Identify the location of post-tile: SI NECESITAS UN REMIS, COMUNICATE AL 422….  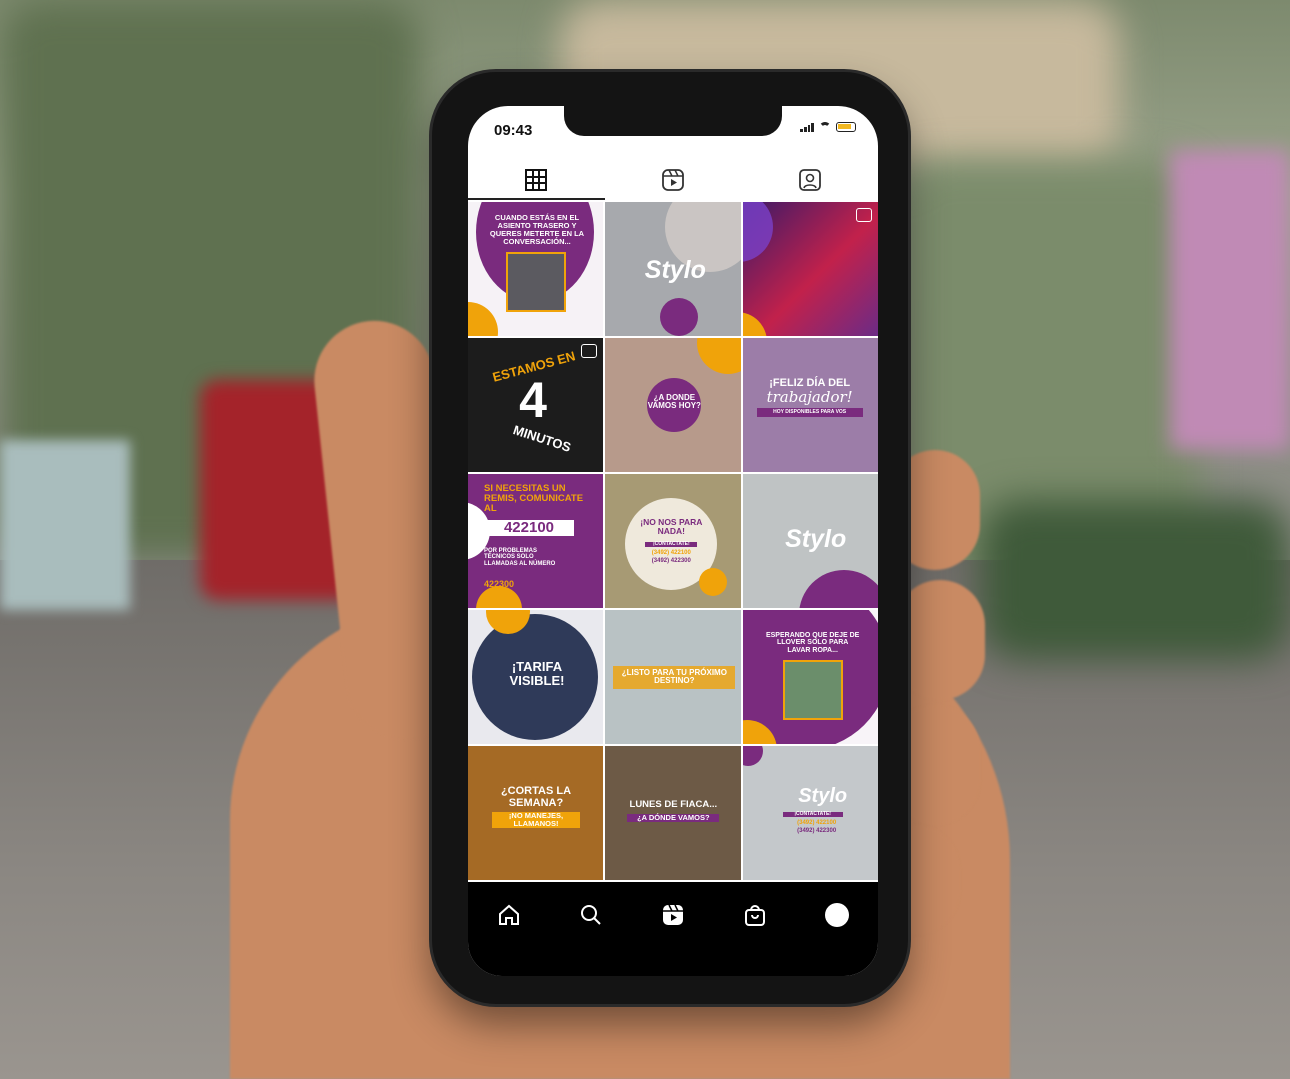
(536, 541).